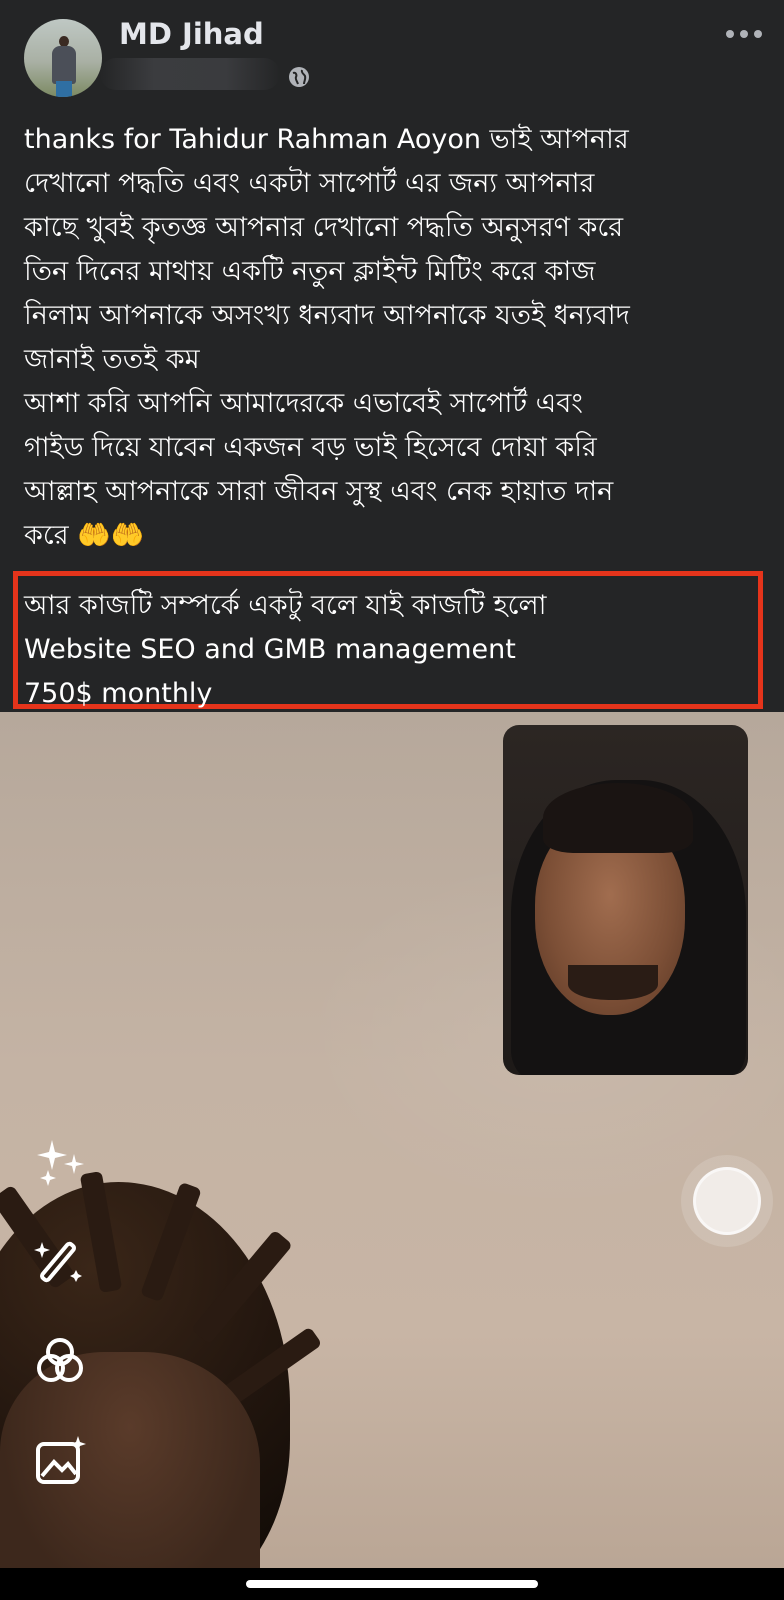 The height and width of the screenshot is (1600, 784). What do you see at coordinates (63, 58) in the screenshot?
I see `avatar` at bounding box center [63, 58].